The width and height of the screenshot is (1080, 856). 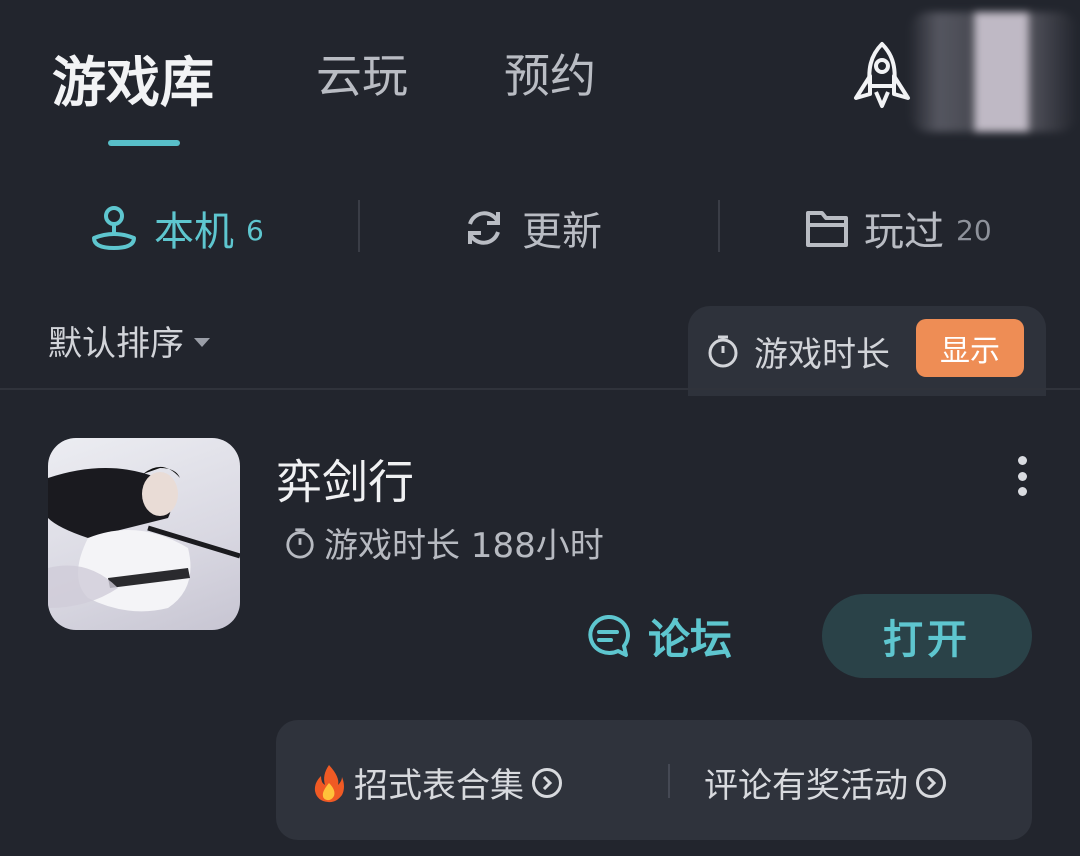 What do you see at coordinates (202, 342) in the screenshot?
I see `caret-down-icon` at bounding box center [202, 342].